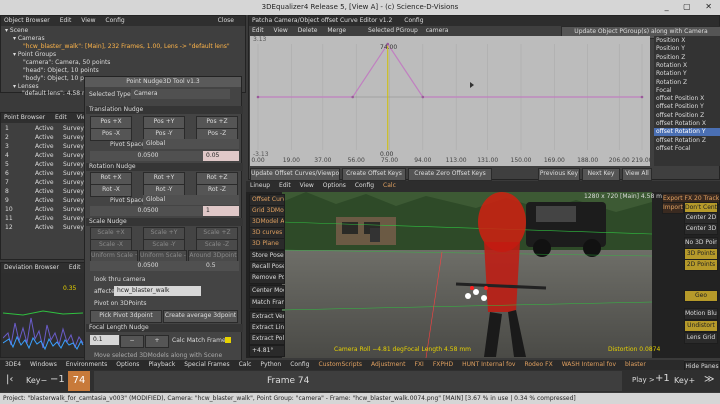 The image size is (720, 404). I want to click on tree-cameras: ▾ Cameras, so click(29, 39).